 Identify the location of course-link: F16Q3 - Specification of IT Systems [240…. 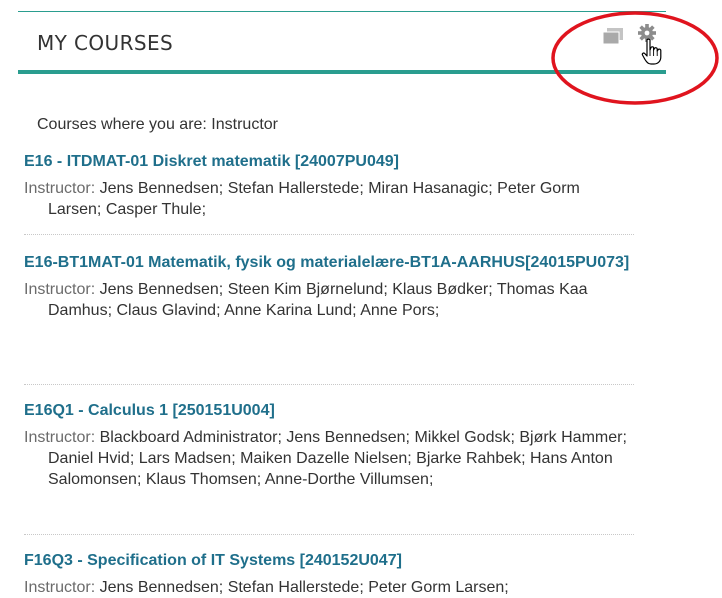
(329, 560).